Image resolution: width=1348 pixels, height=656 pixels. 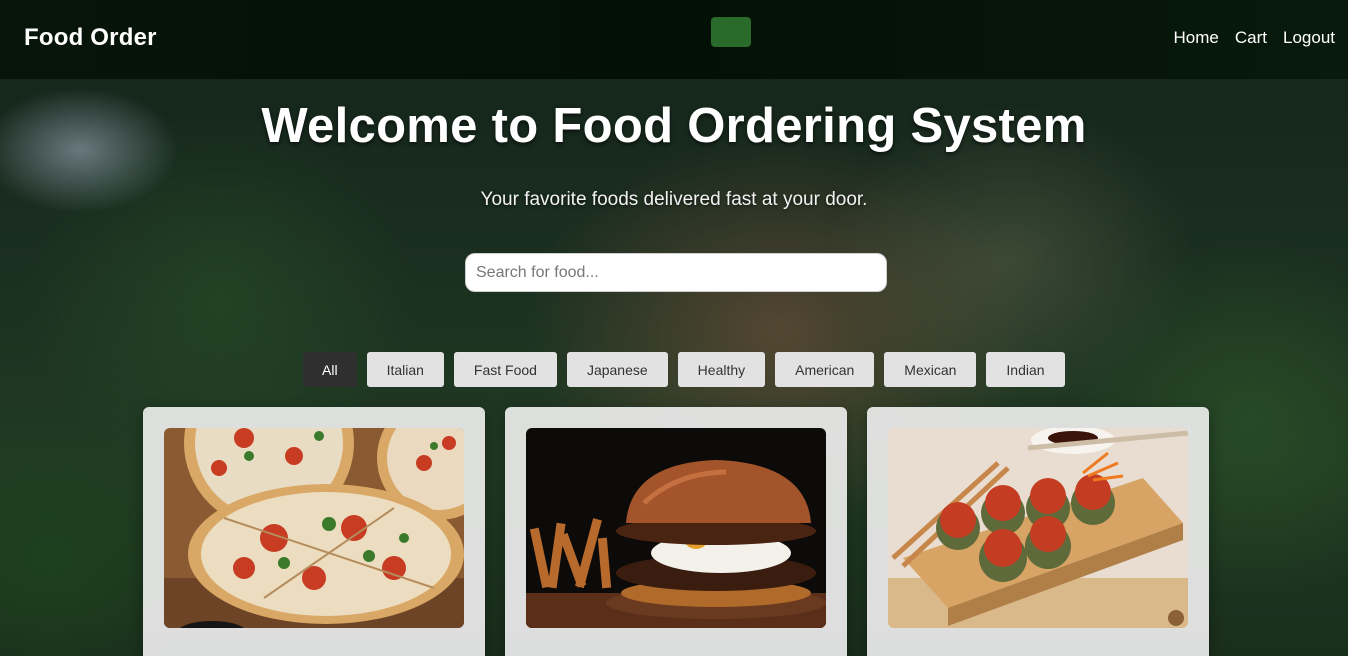 I want to click on category-healthy-button: Healthy, so click(x=721, y=369).